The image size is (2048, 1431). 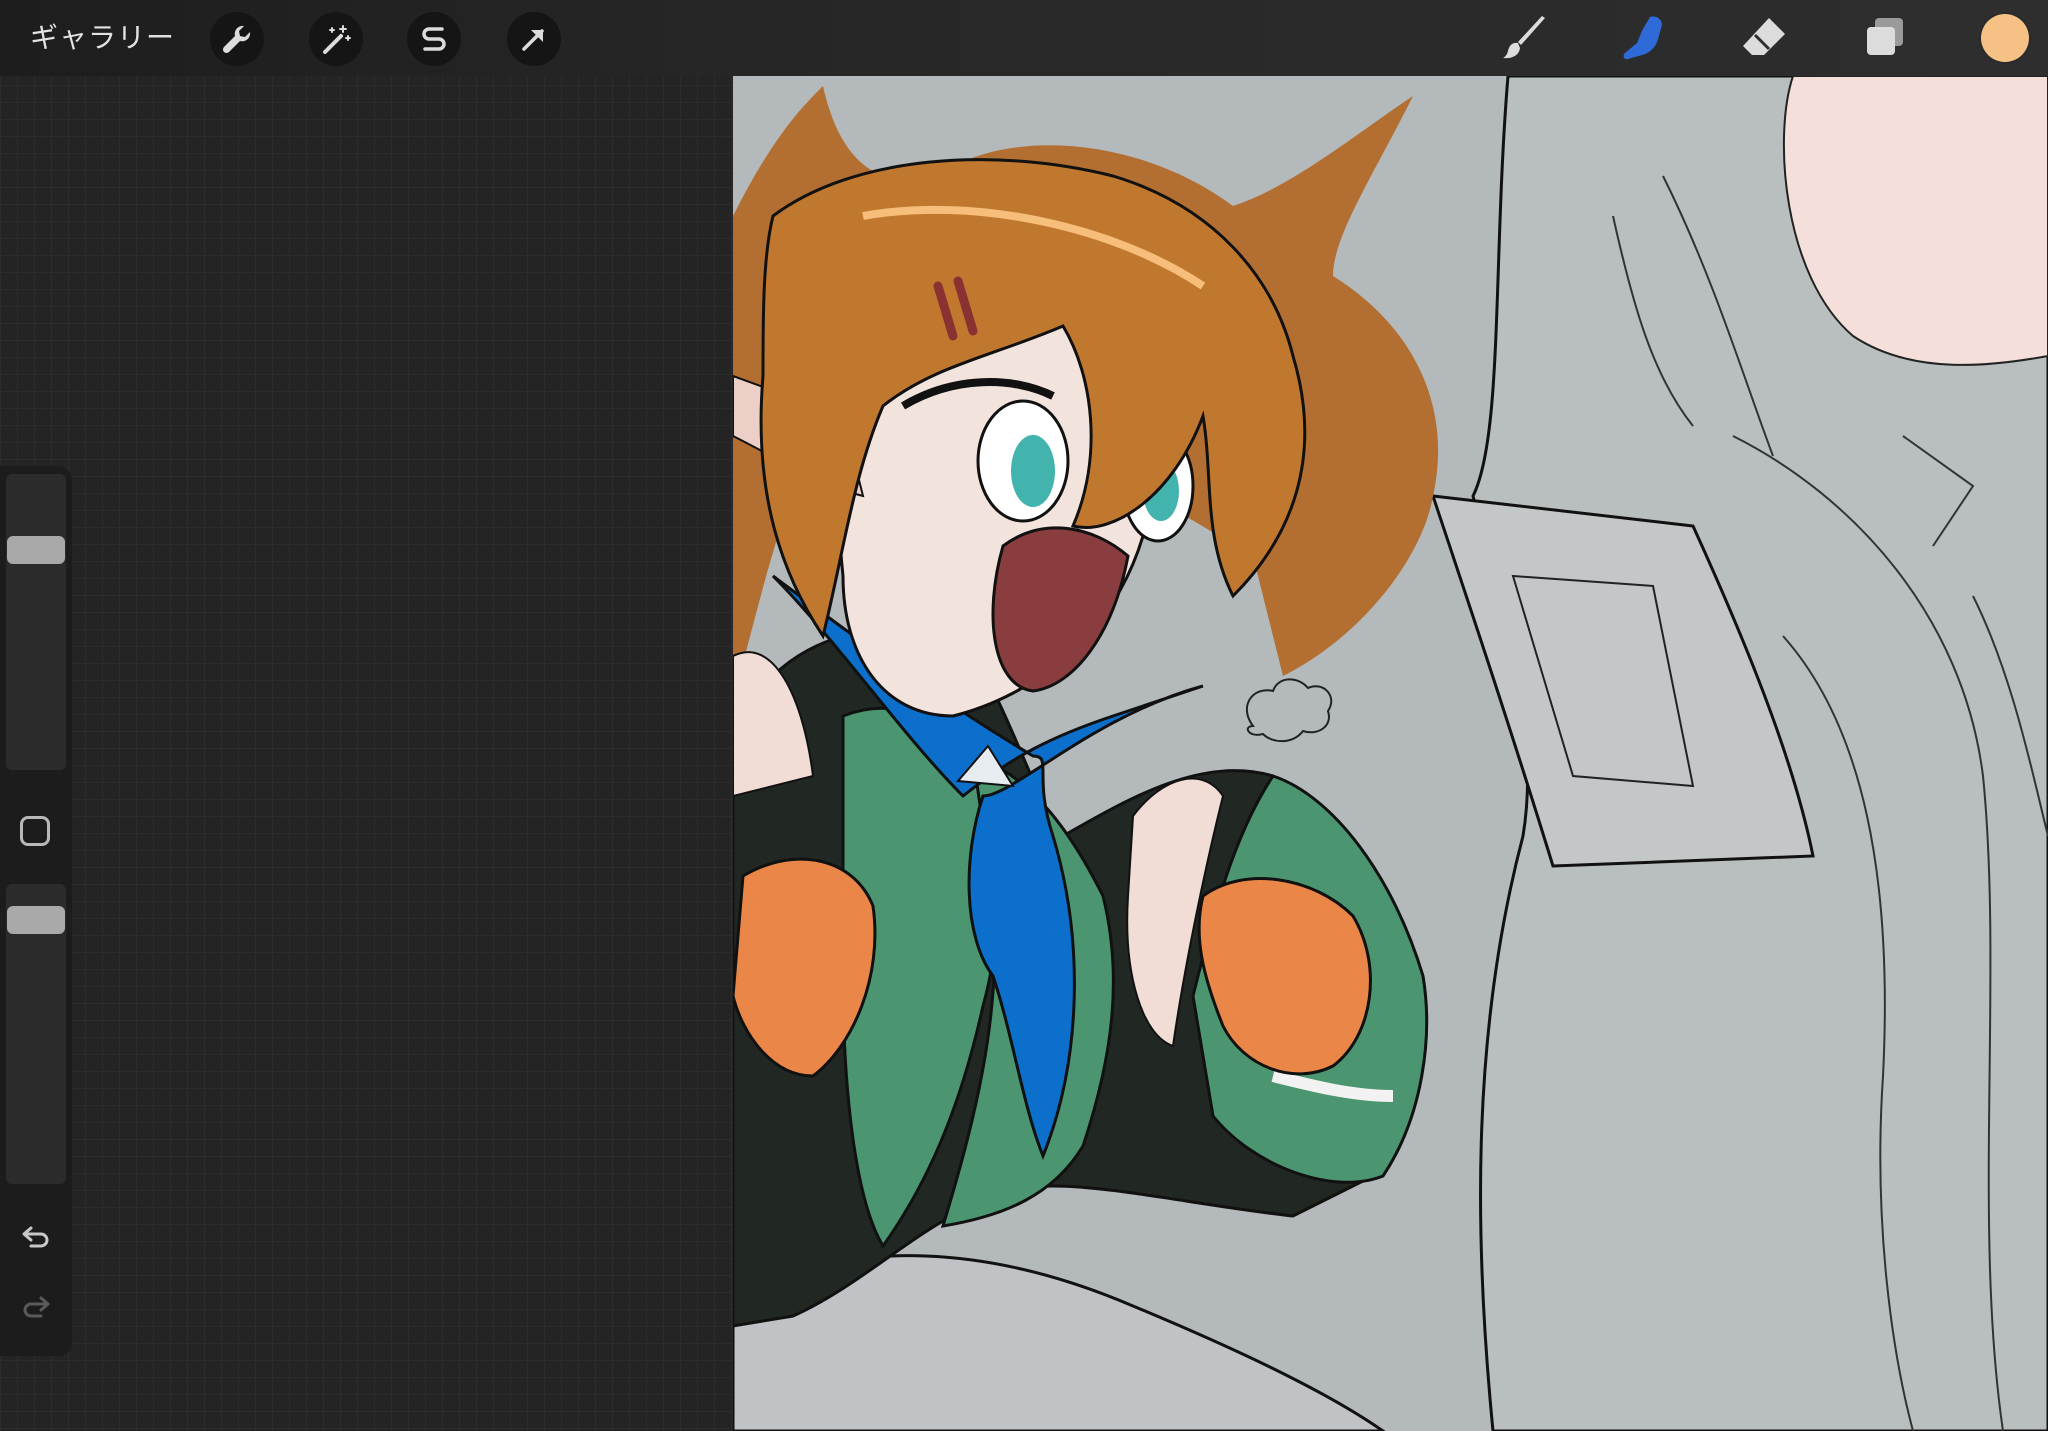 I want to click on layers-button, so click(x=1885, y=38).